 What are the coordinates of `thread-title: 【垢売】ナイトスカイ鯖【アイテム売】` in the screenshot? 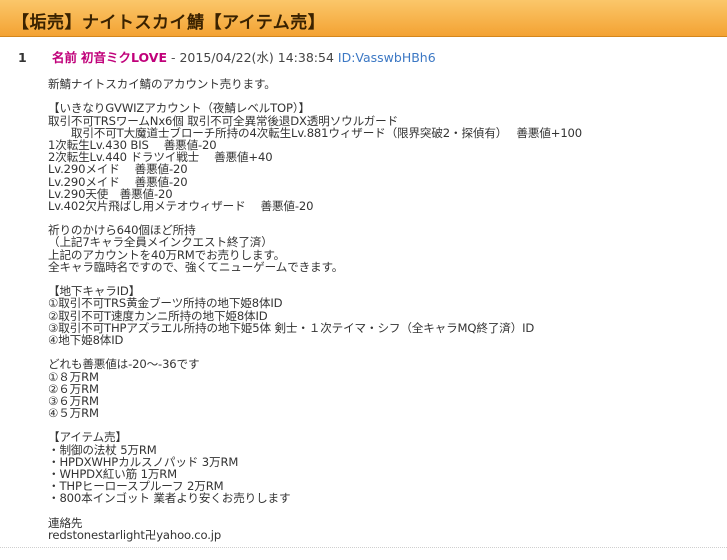 It's located at (169, 23).